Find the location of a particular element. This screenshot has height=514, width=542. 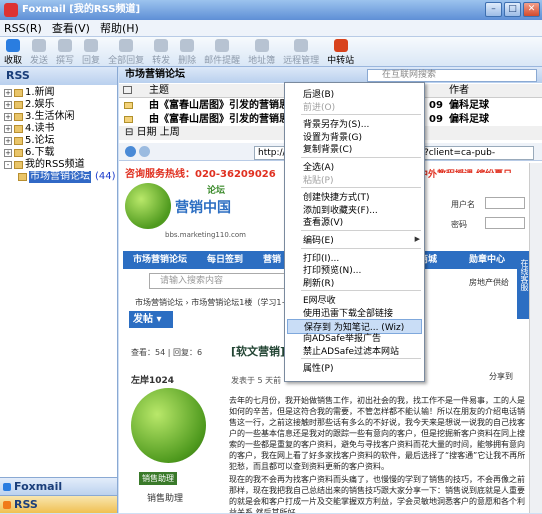

forward-icon is located at coordinates (144, 151).